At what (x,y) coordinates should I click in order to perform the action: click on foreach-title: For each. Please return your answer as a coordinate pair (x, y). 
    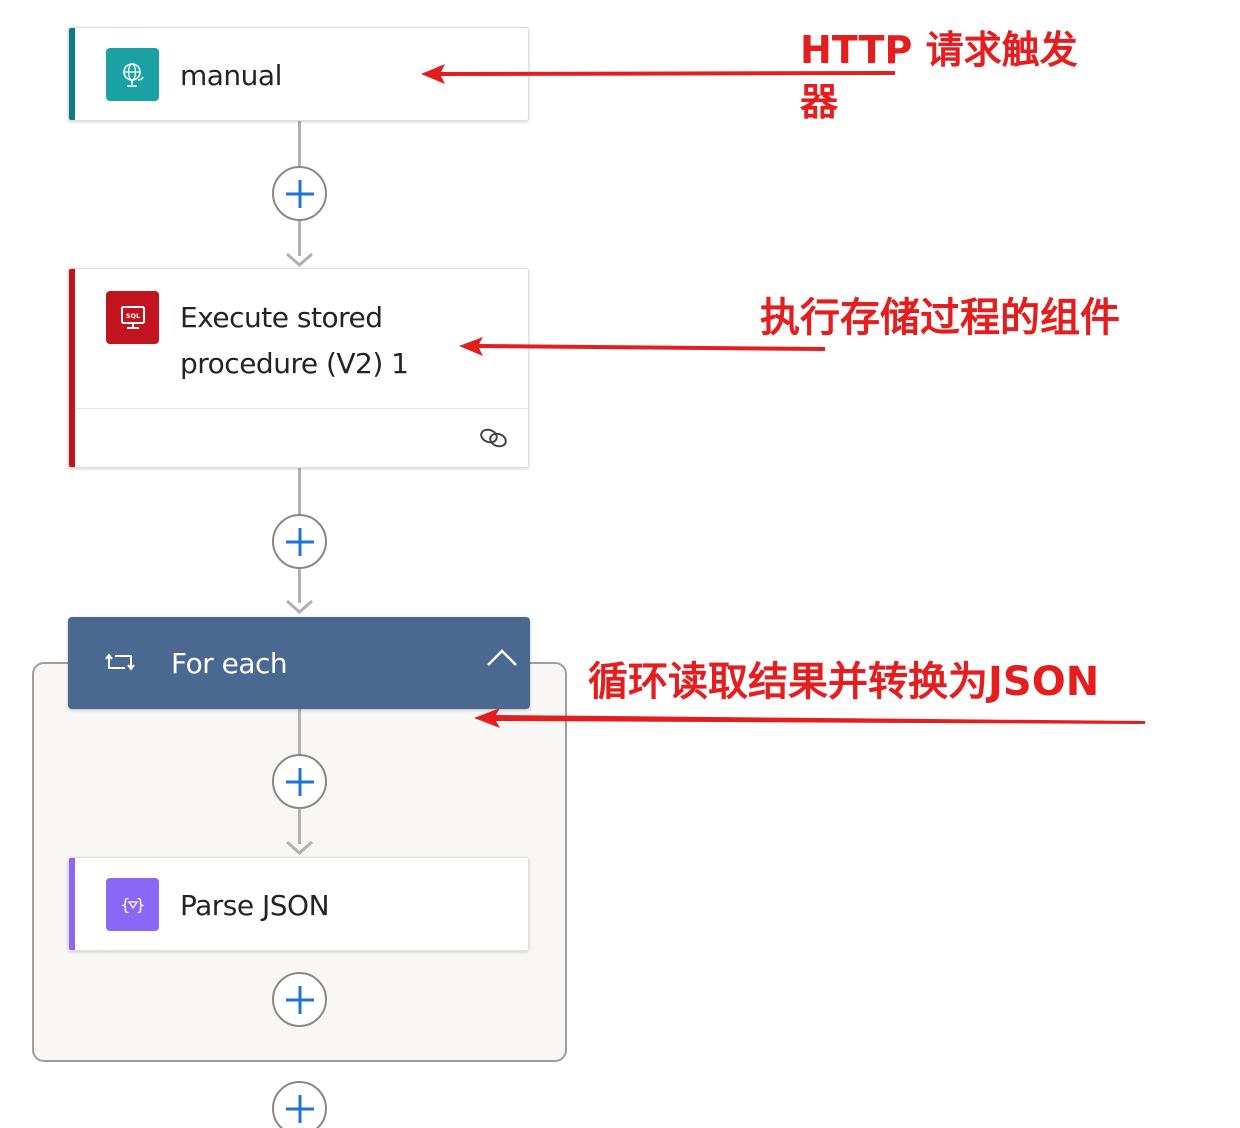
    Looking at the image, I should click on (229, 663).